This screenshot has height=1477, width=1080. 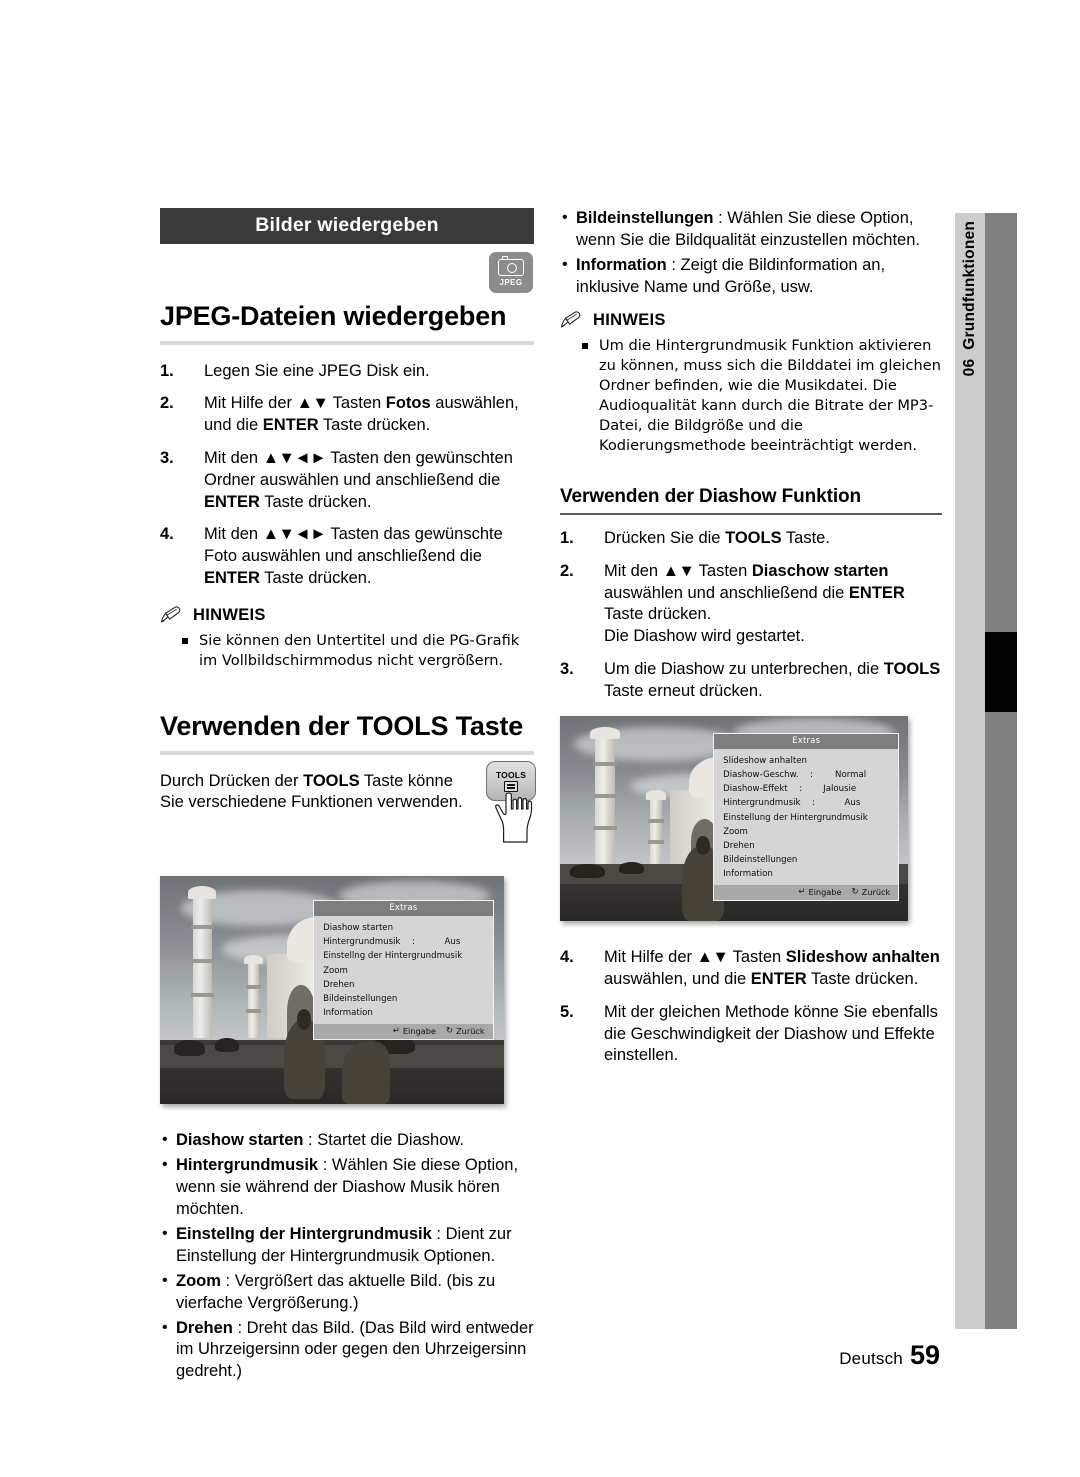 I want to click on minaret-cap-mid, so click(x=253, y=959).